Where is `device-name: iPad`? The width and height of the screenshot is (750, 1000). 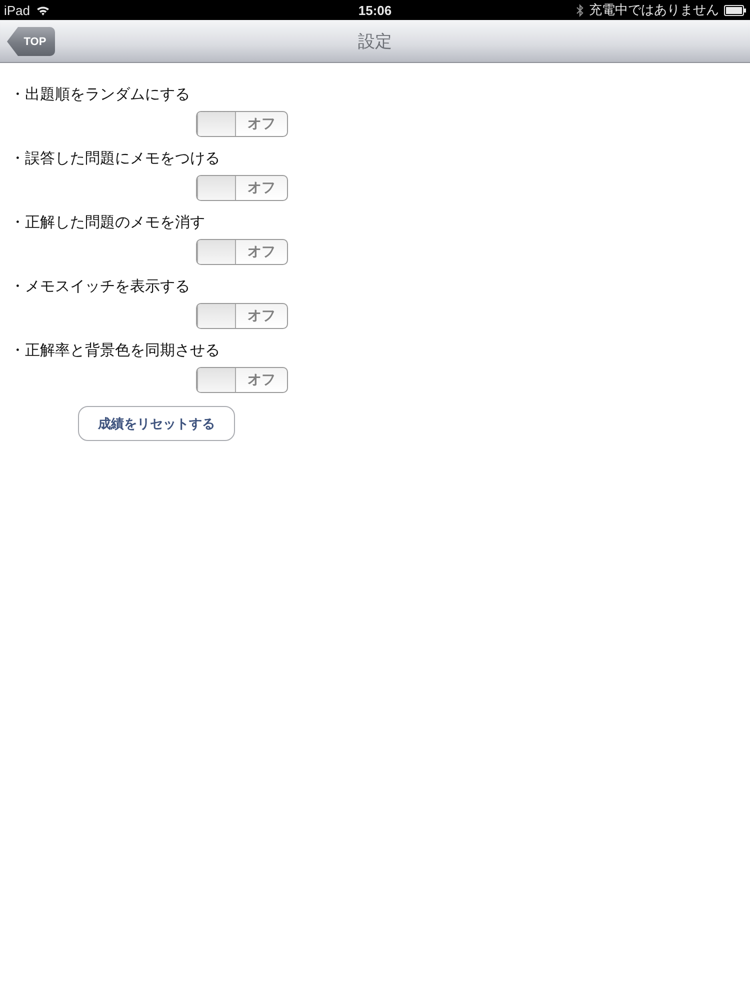 device-name: iPad is located at coordinates (17, 10).